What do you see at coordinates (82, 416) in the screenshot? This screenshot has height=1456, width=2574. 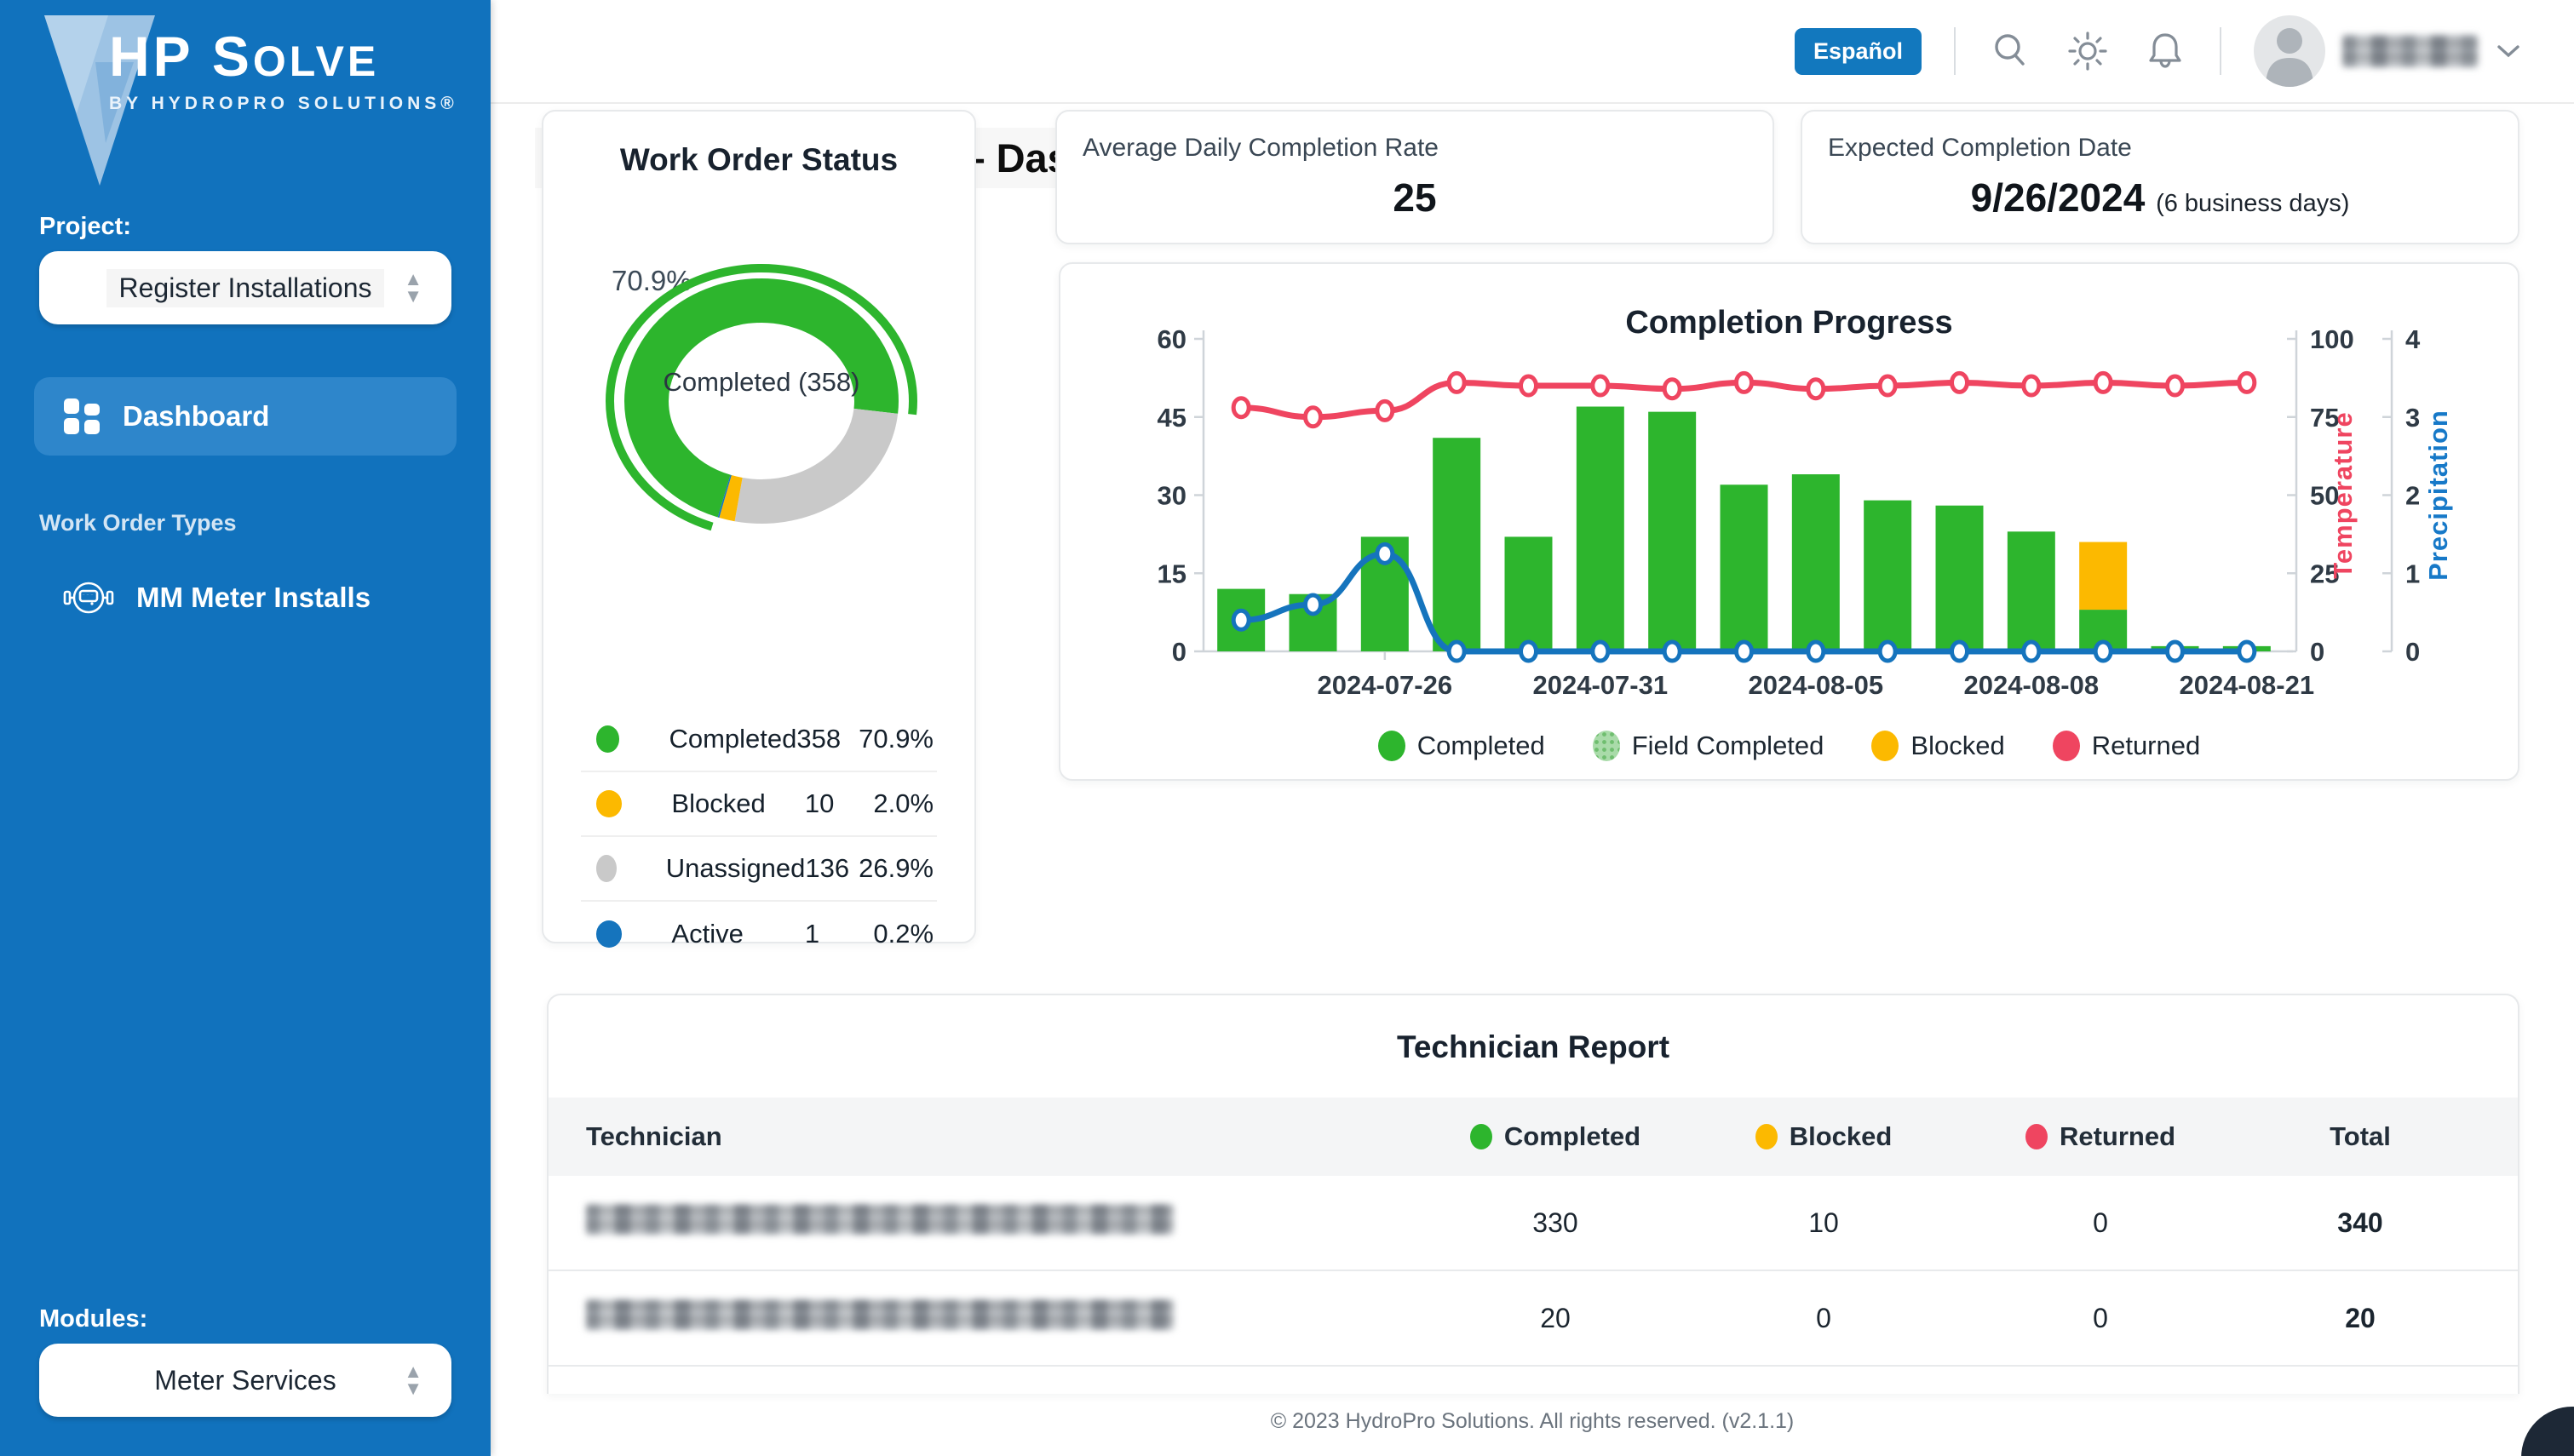 I see `dashboard-icon` at bounding box center [82, 416].